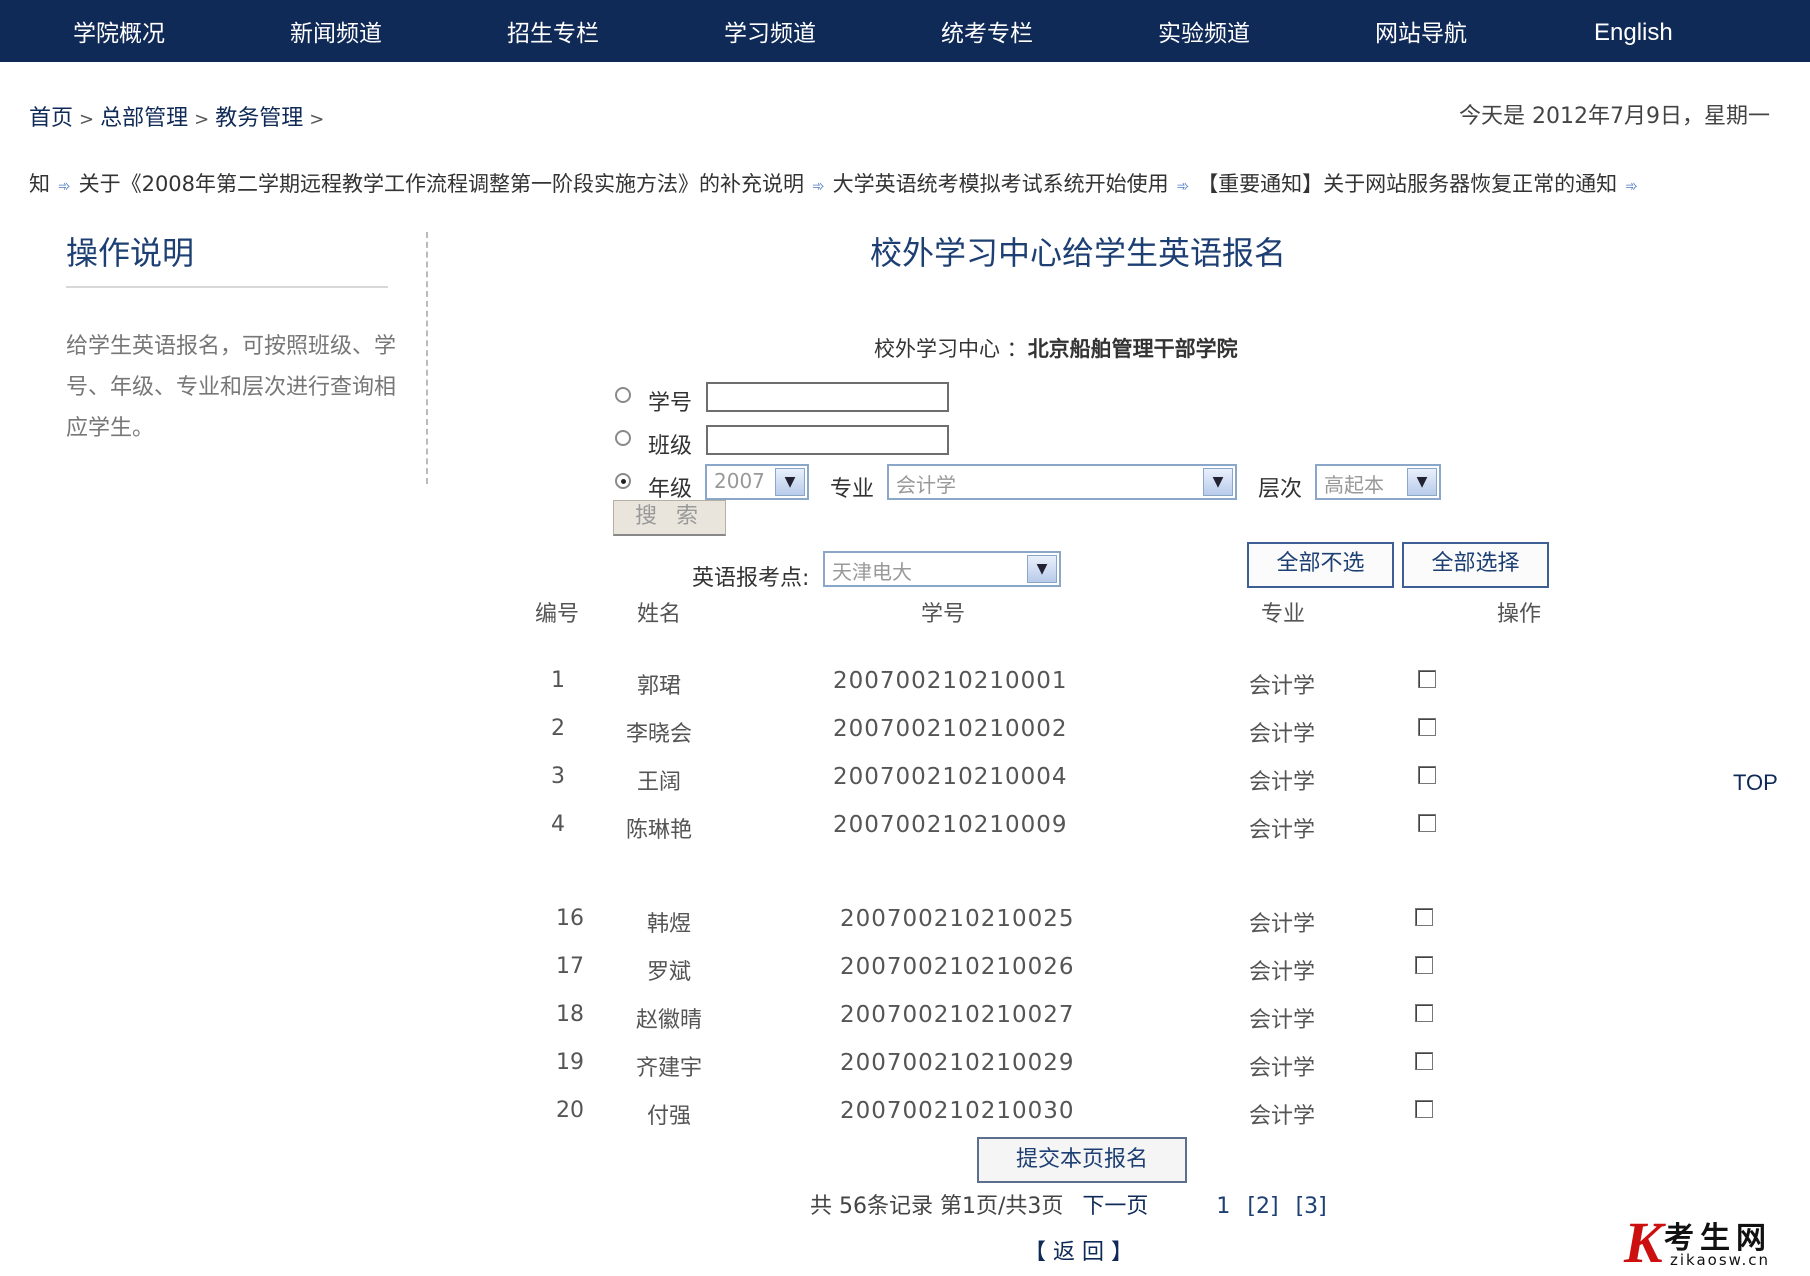  I want to click on row-name: 韩煜, so click(669, 924).